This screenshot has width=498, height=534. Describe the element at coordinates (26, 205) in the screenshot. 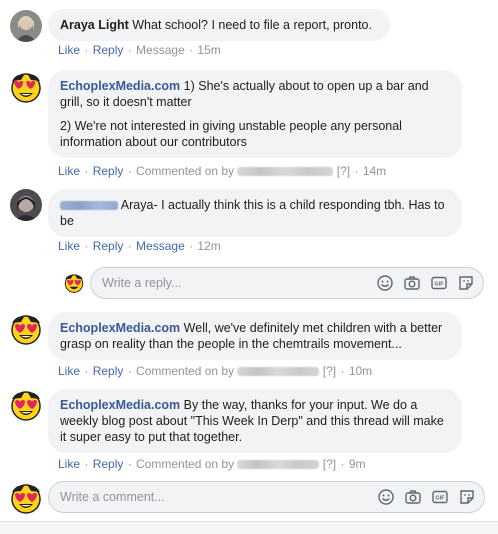

I see `avatar-hidden-user` at that location.